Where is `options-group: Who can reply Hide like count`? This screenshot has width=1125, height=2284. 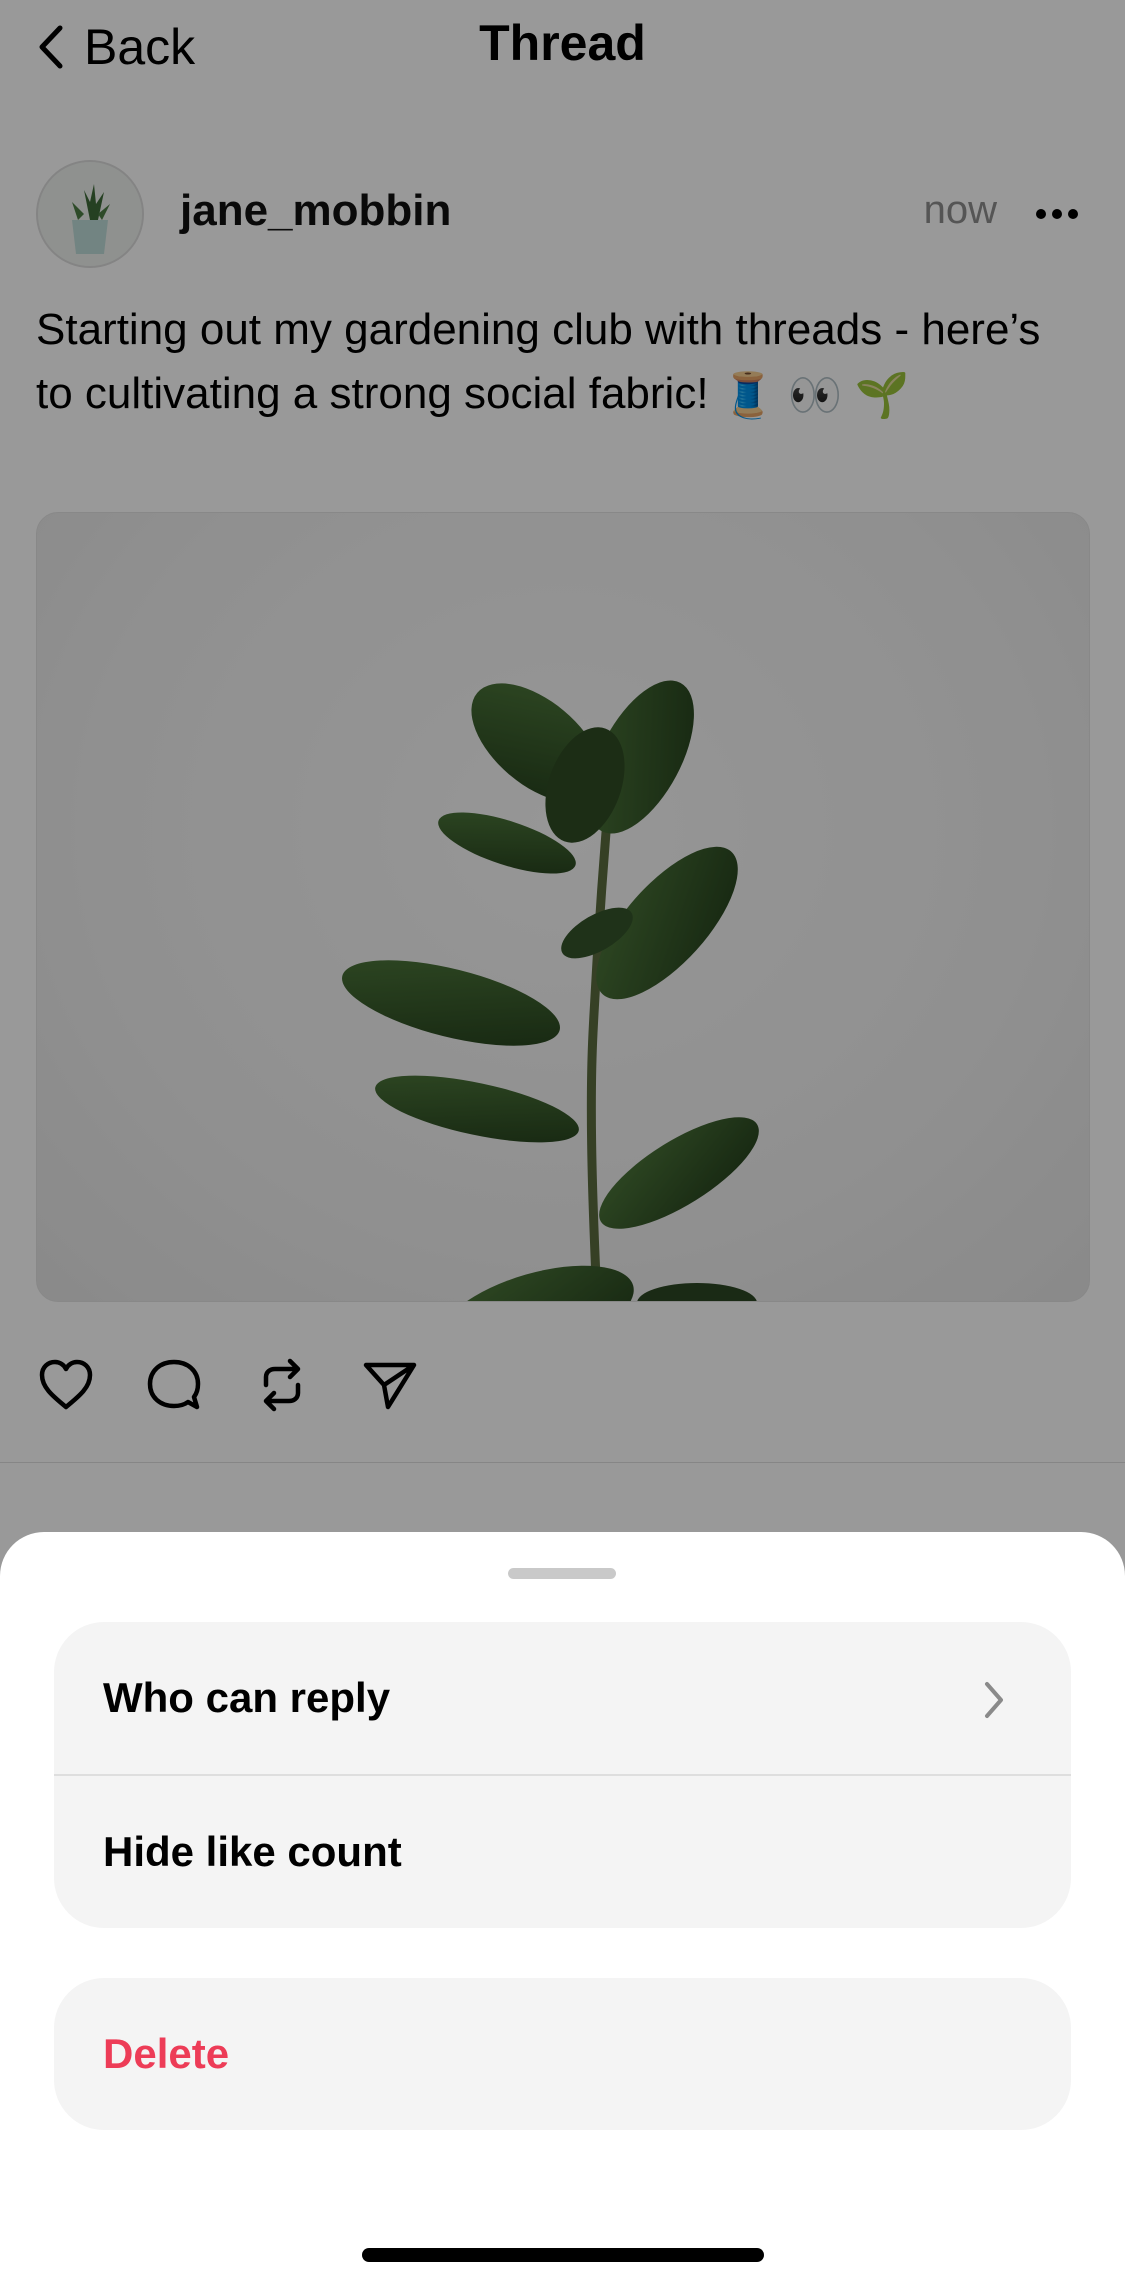
options-group: Who can reply Hide like count is located at coordinates (562, 1775).